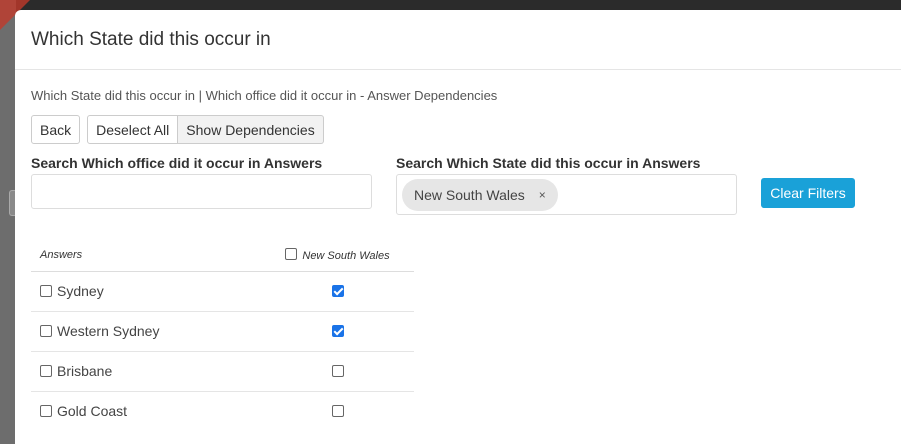 The width and height of the screenshot is (901, 444). Describe the element at coordinates (8, 222) in the screenshot. I see `backdrop-left-panel` at that location.